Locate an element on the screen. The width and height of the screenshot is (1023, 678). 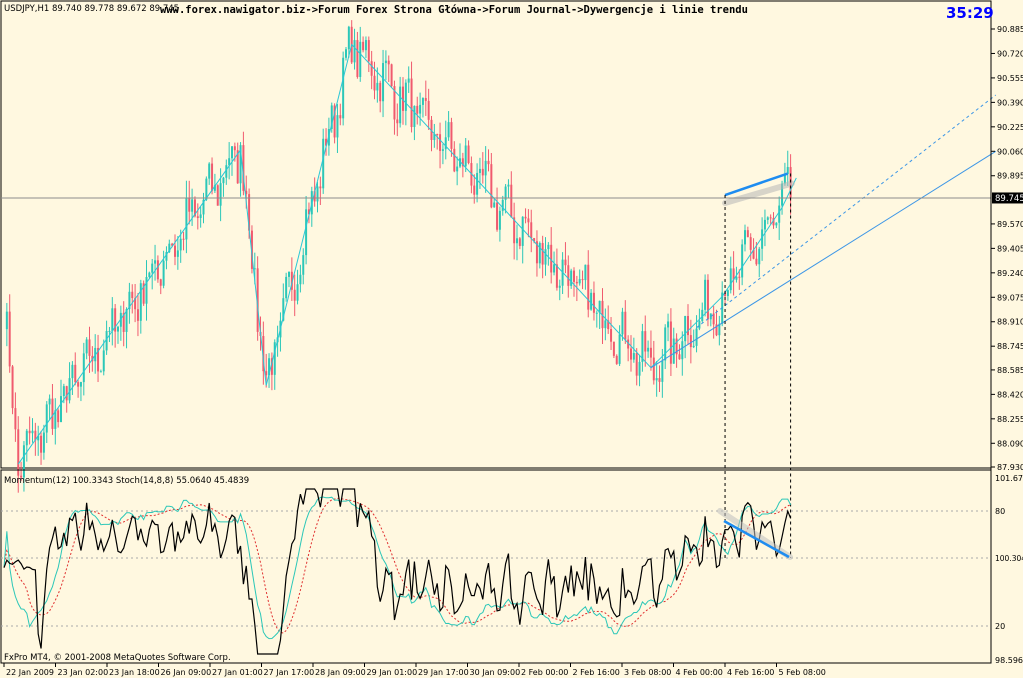
indicator-tick-label: 80 is located at coordinates (1000, 511).